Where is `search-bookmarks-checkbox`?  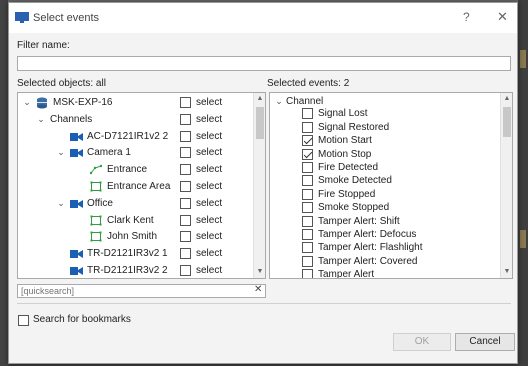
search-bookmarks-checkbox is located at coordinates (23, 320).